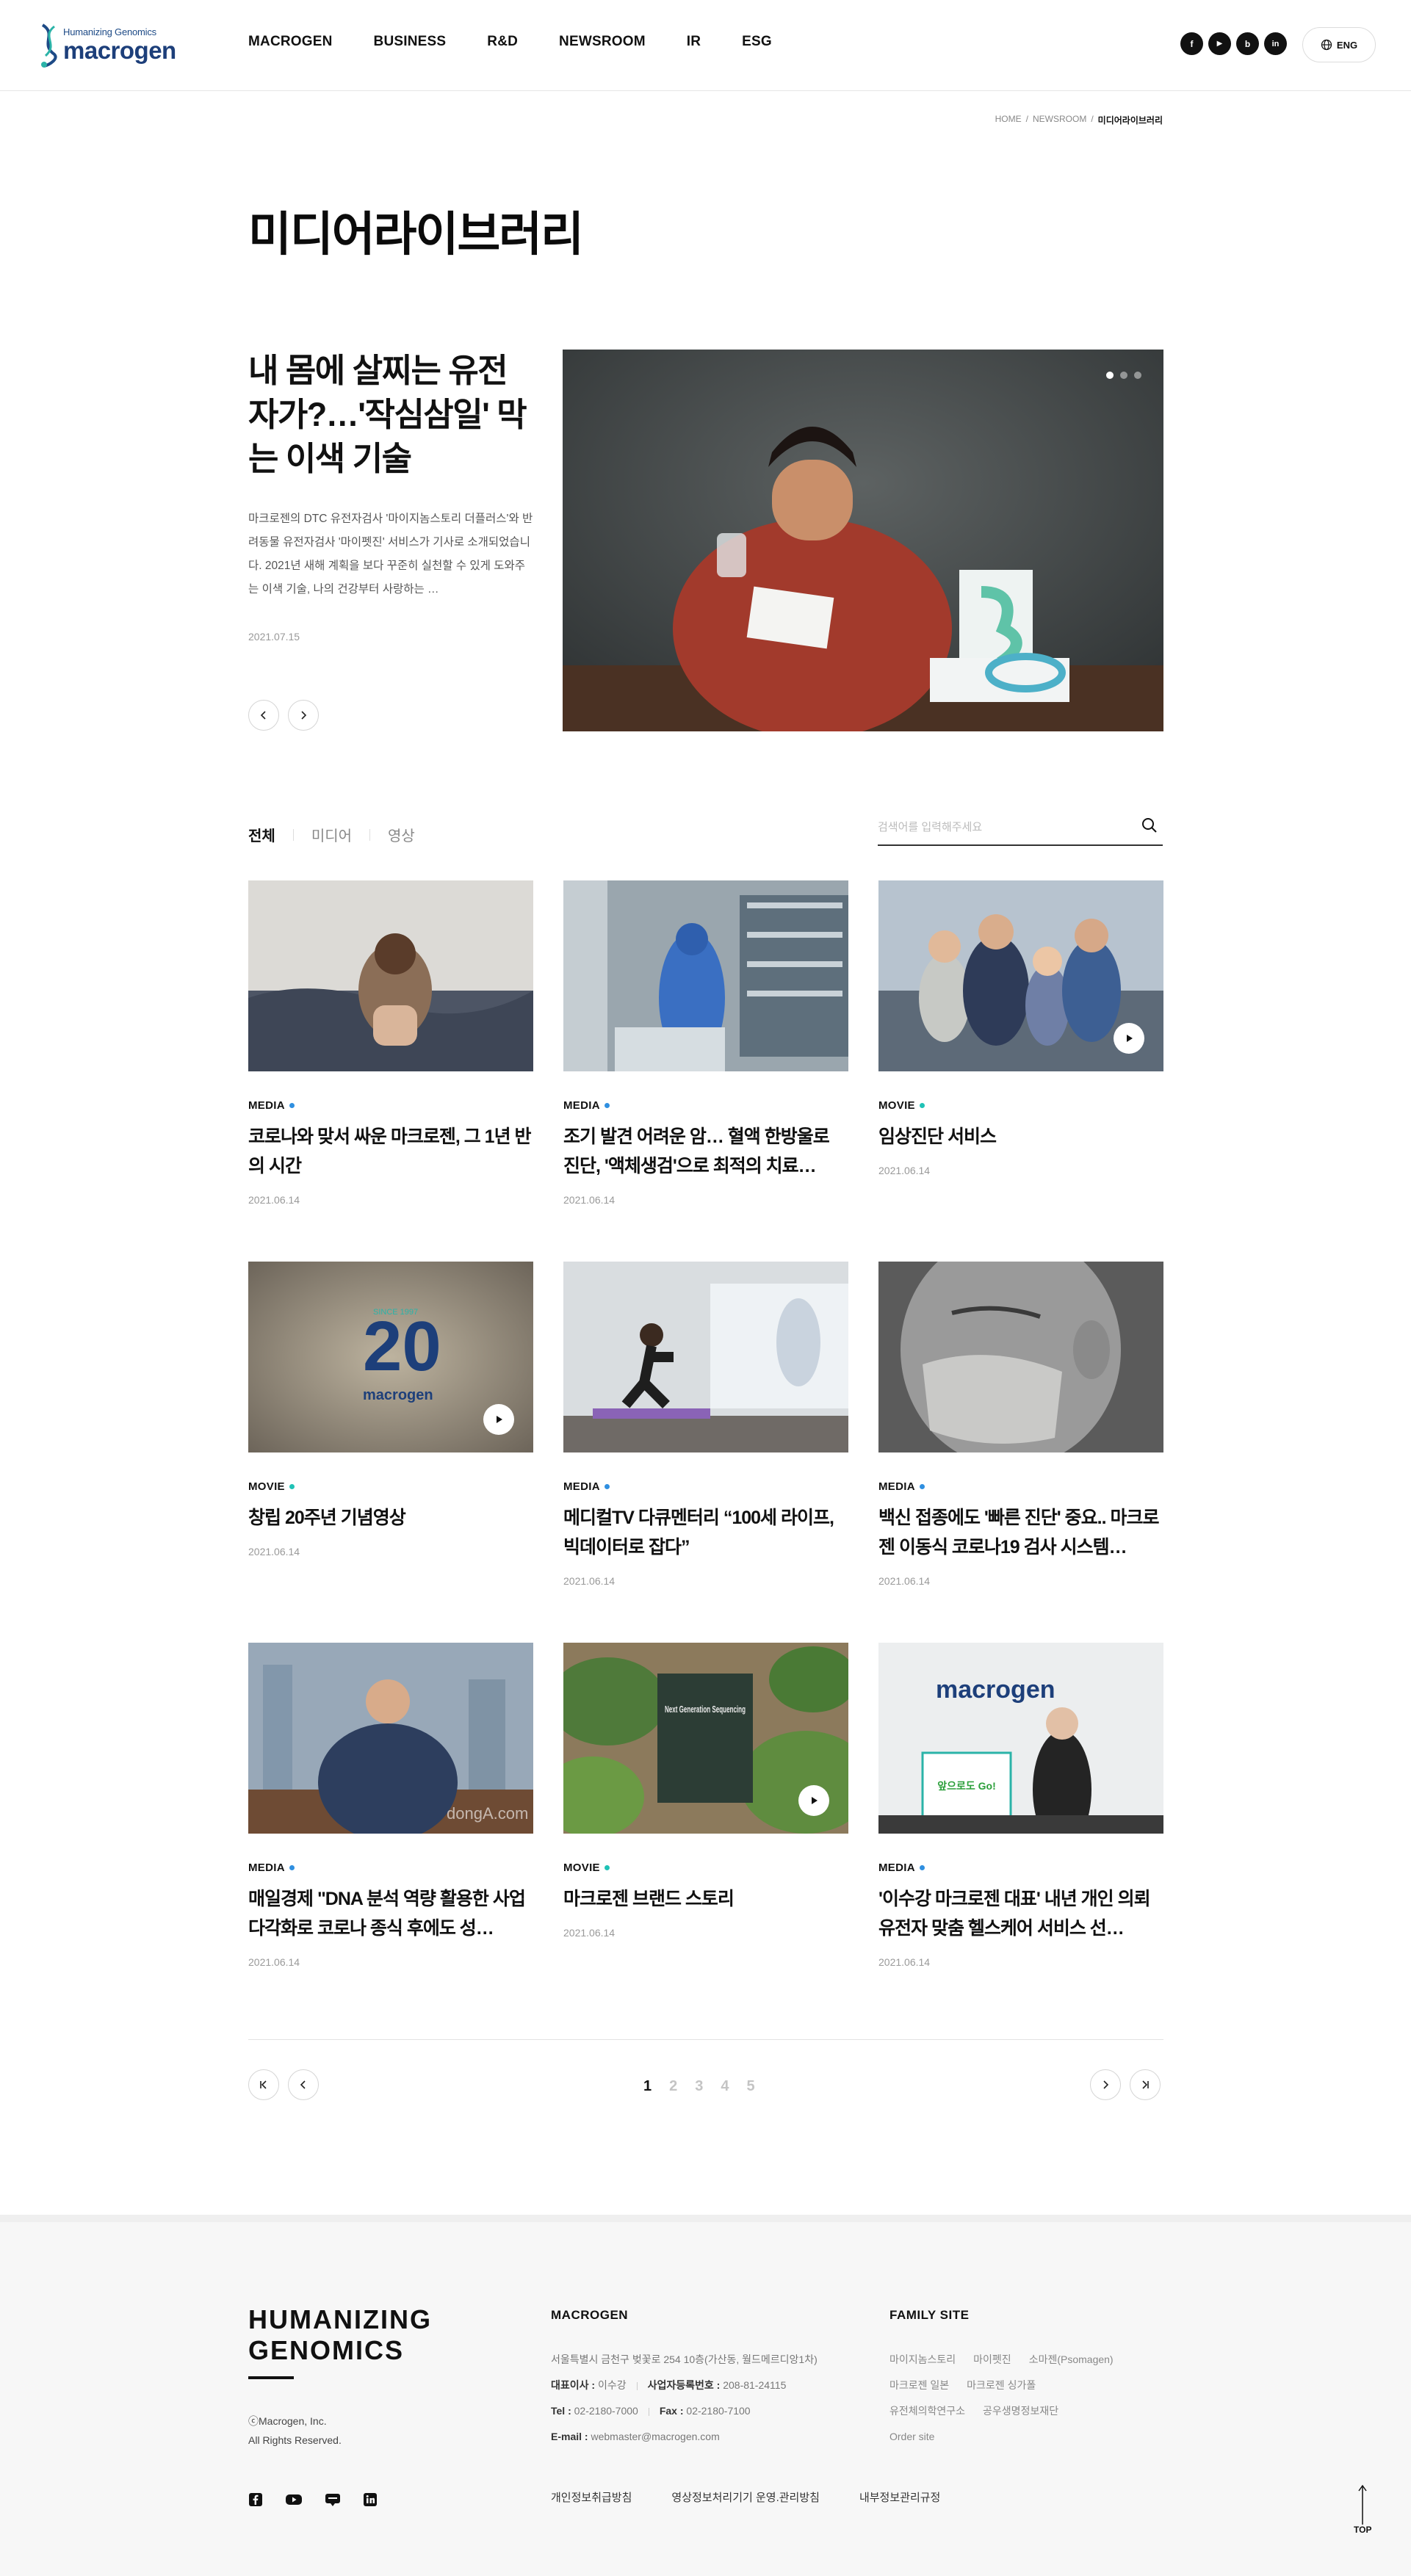  Describe the element at coordinates (1220, 43) in the screenshot. I see `youtube-icon: ▶` at that location.